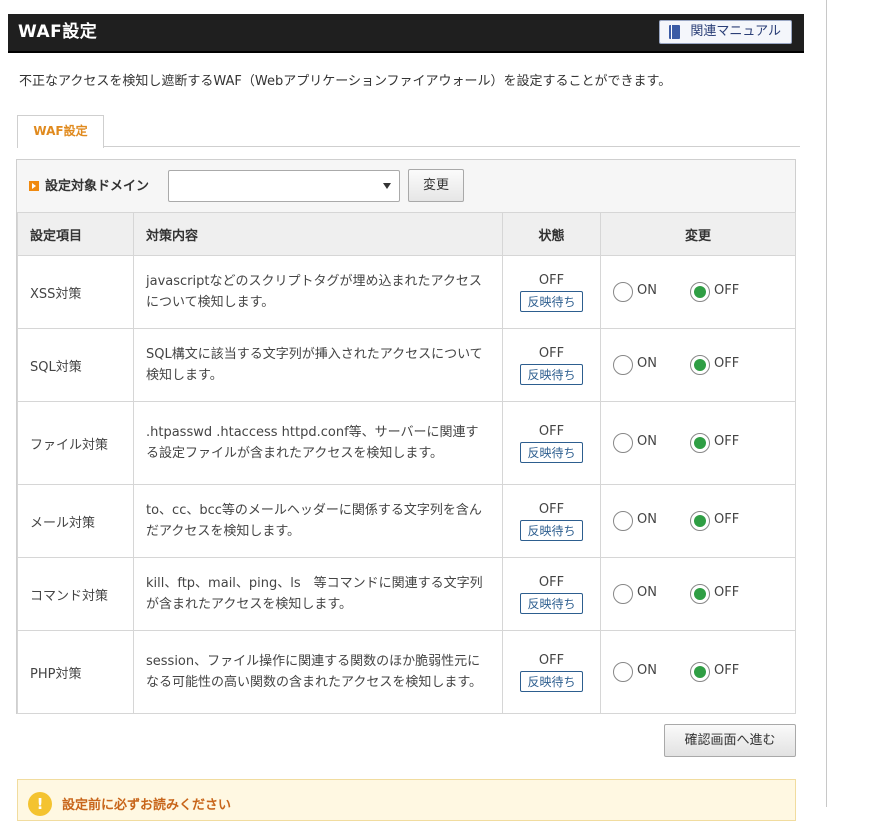 This screenshot has height=821, width=871. I want to click on setting-item: コマンド対策, so click(75, 594).